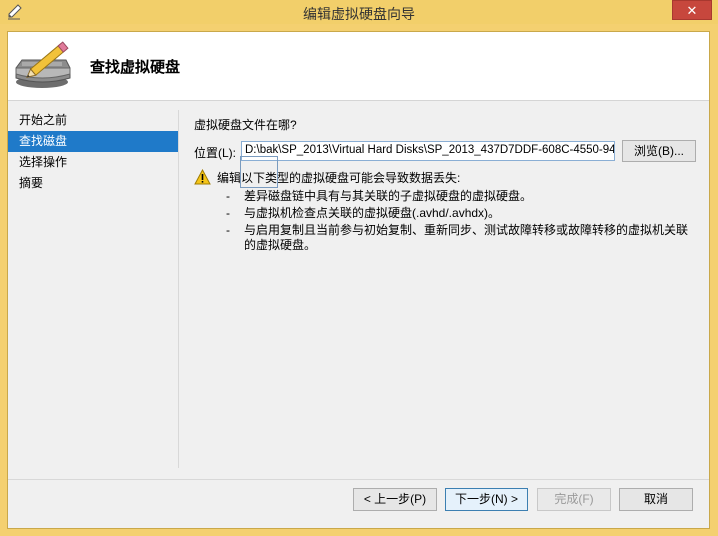 This screenshot has height=536, width=718. I want to click on hard-disk-pencil-icon, so click(43, 64).